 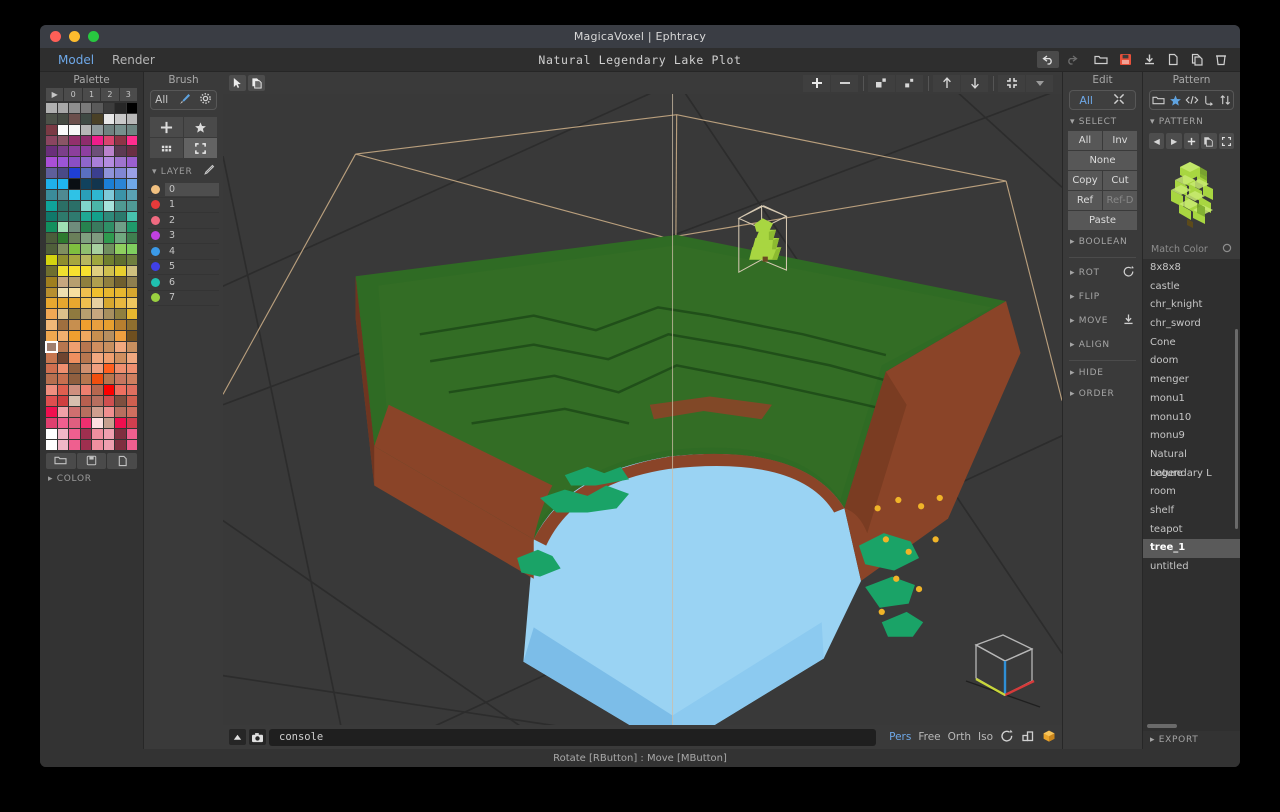 What do you see at coordinates (1085, 200) in the screenshot?
I see `select-button-ref: Ref` at bounding box center [1085, 200].